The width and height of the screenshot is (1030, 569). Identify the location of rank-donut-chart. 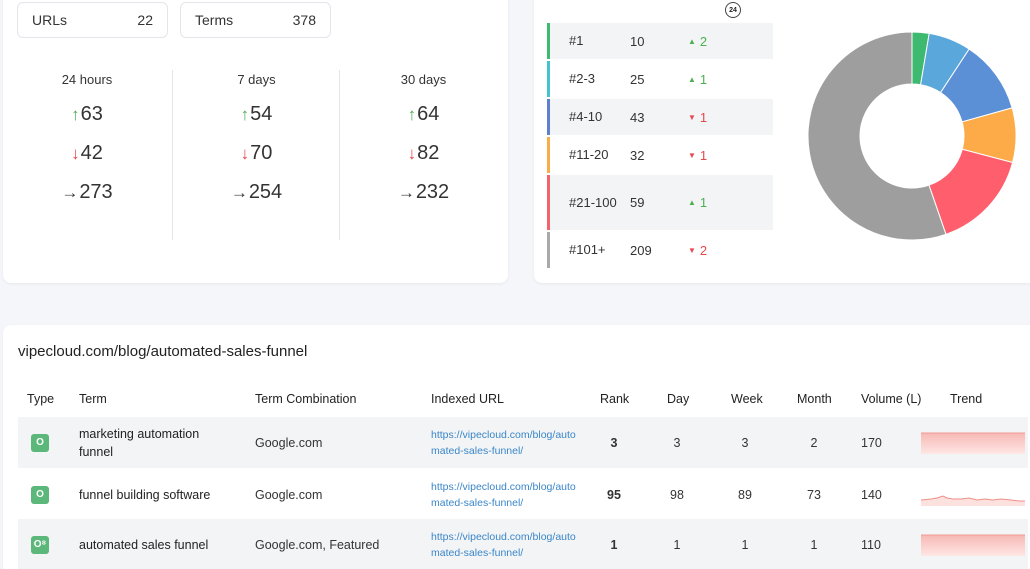
(912, 136).